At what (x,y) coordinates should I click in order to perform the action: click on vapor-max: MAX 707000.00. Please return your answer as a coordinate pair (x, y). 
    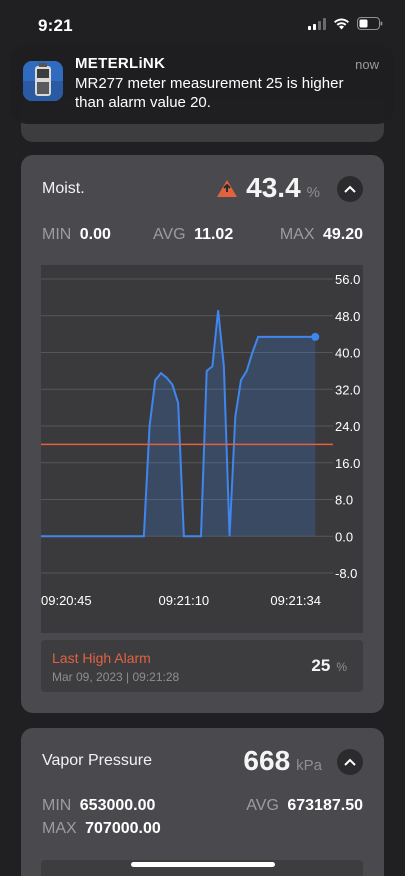
    Looking at the image, I should click on (101, 829).